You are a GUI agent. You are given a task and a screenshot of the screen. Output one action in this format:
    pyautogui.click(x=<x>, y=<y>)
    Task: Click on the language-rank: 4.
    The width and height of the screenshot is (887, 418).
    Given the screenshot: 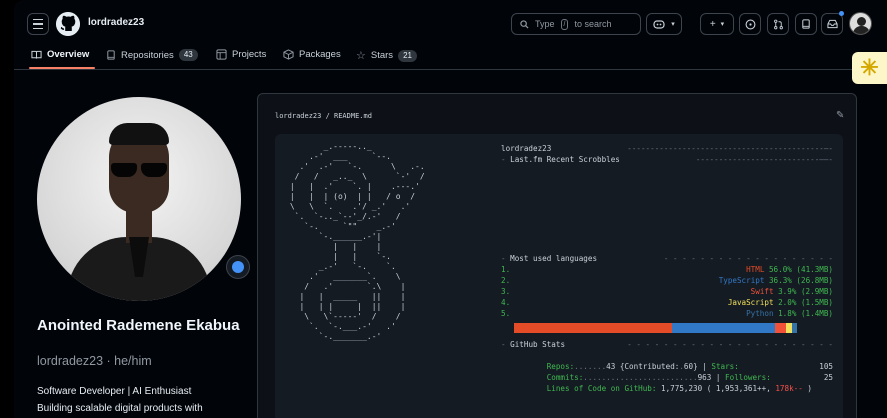 What is the action you would take?
    pyautogui.click(x=506, y=302)
    